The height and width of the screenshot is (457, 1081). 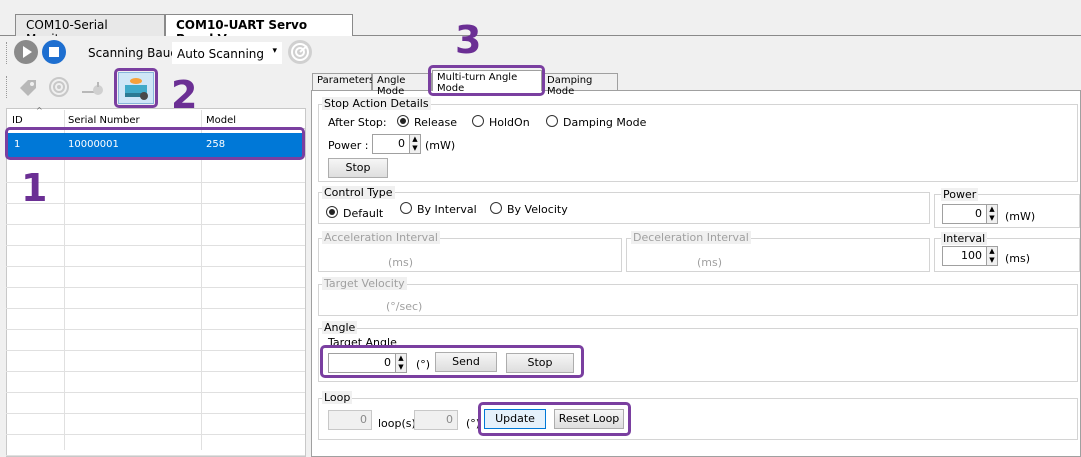 What do you see at coordinates (404, 306) in the screenshot?
I see `target-velocity-unit: (°/sec)` at bounding box center [404, 306].